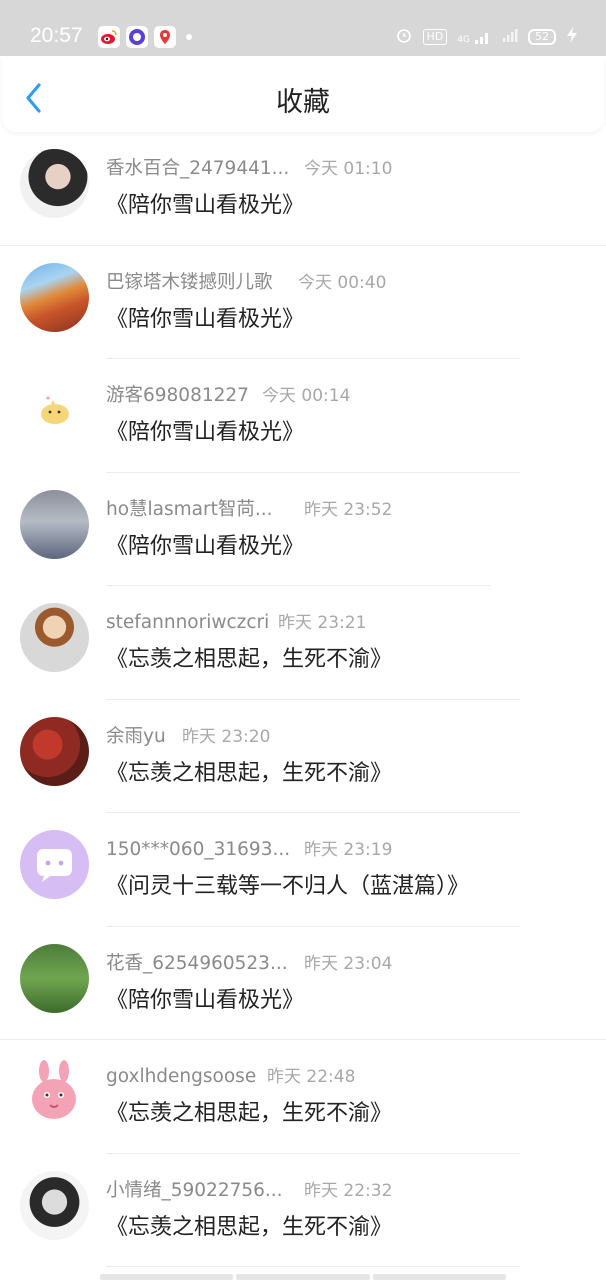  Describe the element at coordinates (313, 1266) in the screenshot. I see `divider` at that location.